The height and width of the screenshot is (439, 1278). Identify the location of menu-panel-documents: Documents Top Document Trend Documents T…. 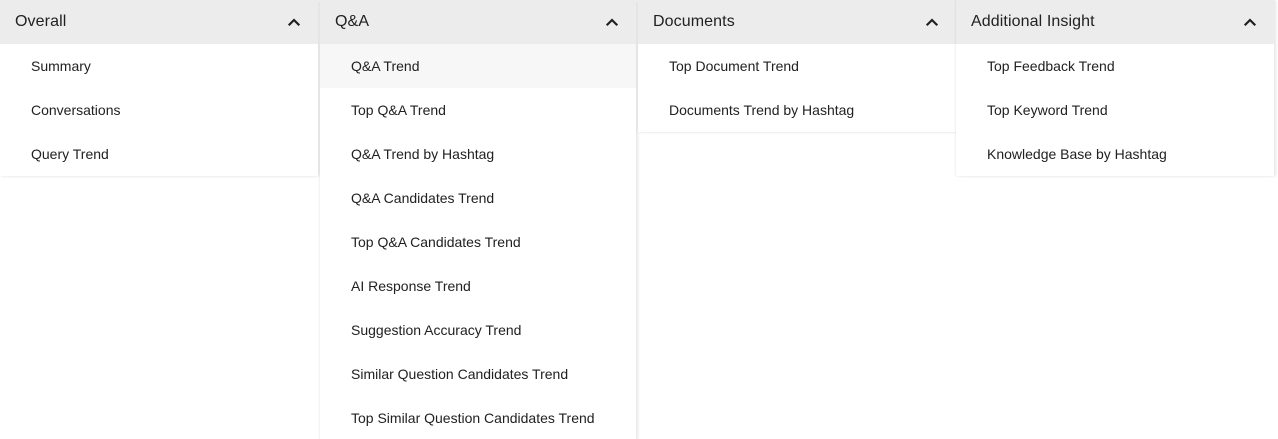
(797, 66).